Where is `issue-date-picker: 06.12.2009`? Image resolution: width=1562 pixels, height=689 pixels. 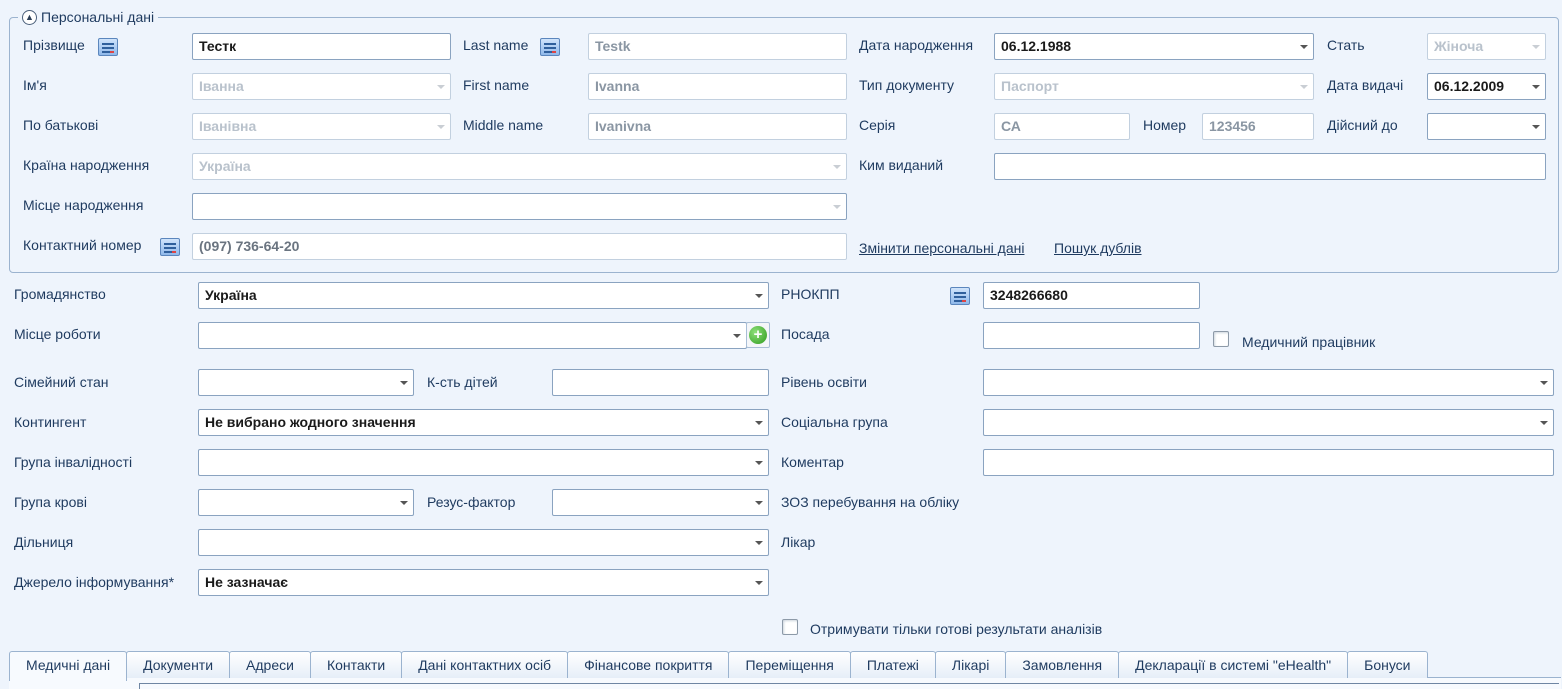
issue-date-picker: 06.12.2009 is located at coordinates (1486, 86).